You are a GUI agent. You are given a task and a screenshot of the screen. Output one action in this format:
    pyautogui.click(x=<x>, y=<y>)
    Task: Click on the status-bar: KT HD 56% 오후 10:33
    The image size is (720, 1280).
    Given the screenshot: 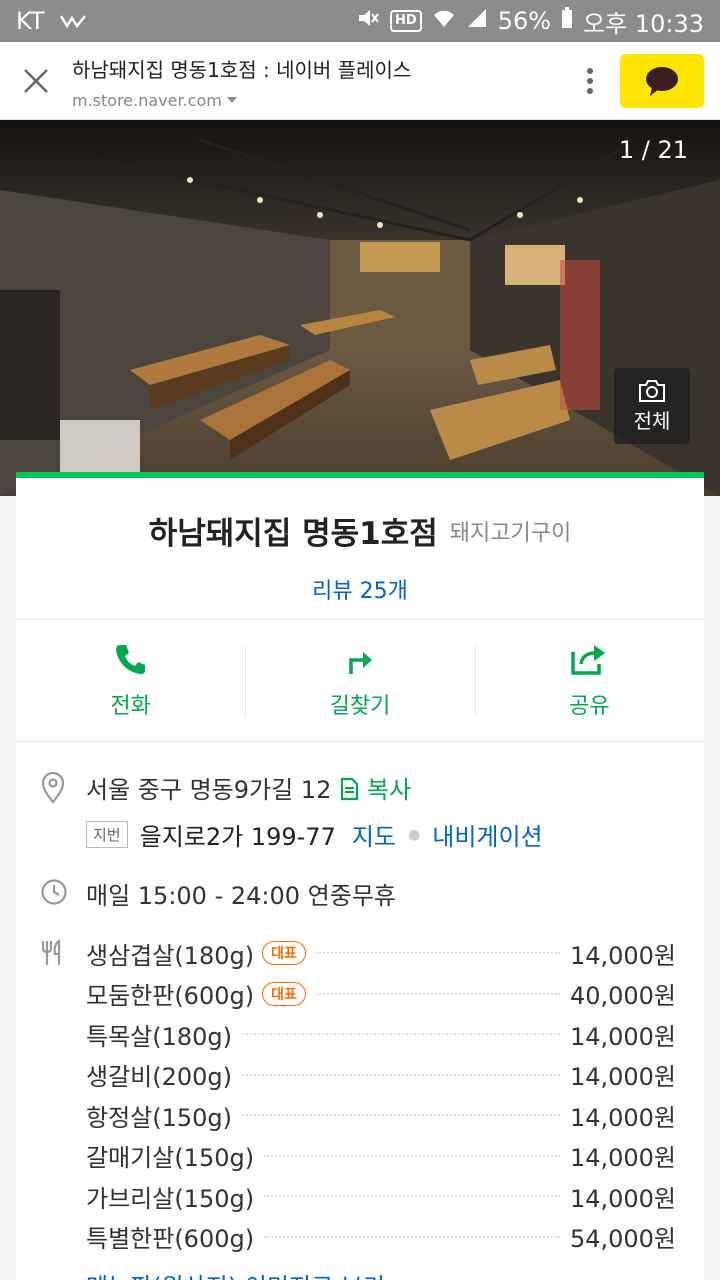 What is the action you would take?
    pyautogui.click(x=360, y=21)
    